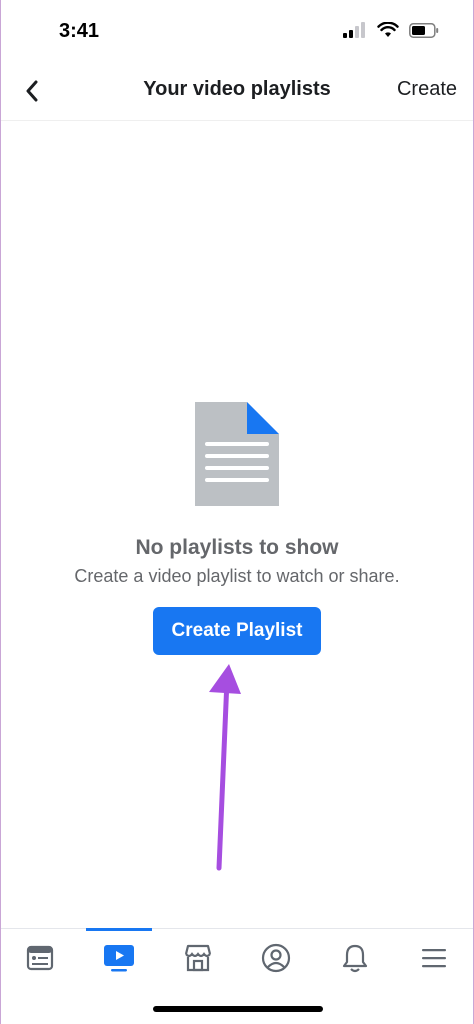 This screenshot has width=474, height=1024. I want to click on tab-video, so click(119, 957).